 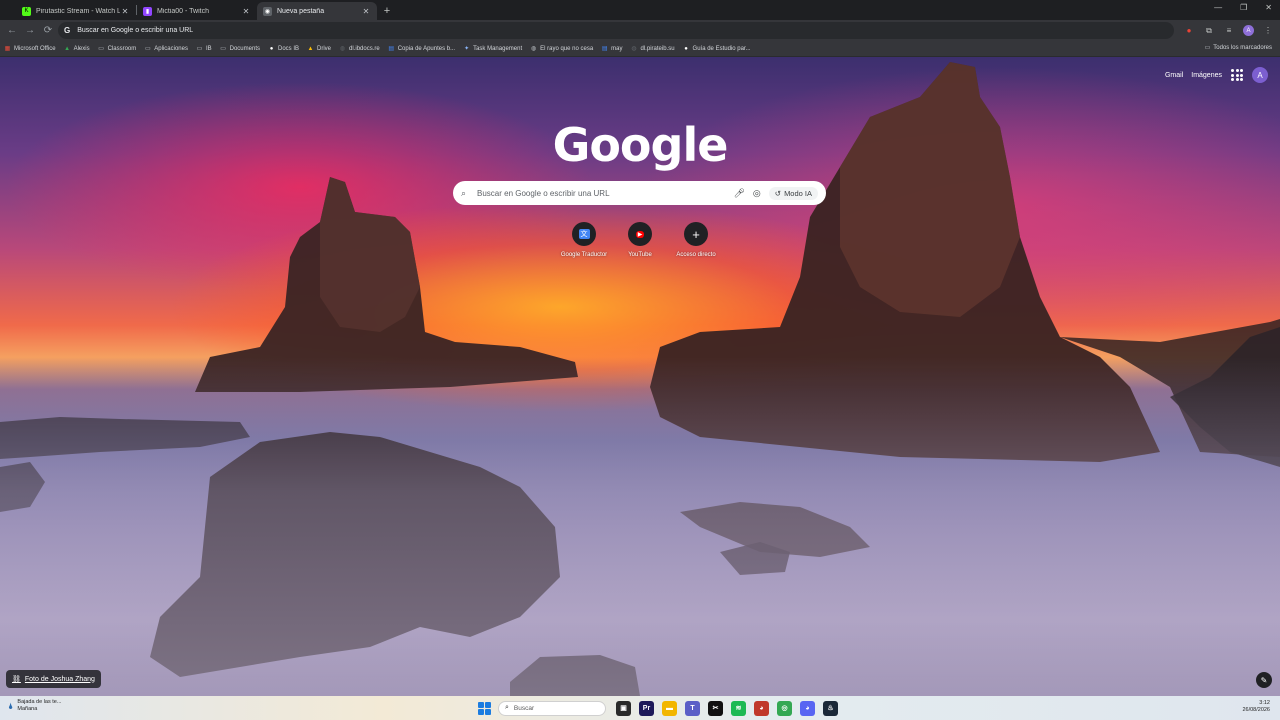 I want to click on shortcut-label: Acceso directo, so click(x=696, y=255).